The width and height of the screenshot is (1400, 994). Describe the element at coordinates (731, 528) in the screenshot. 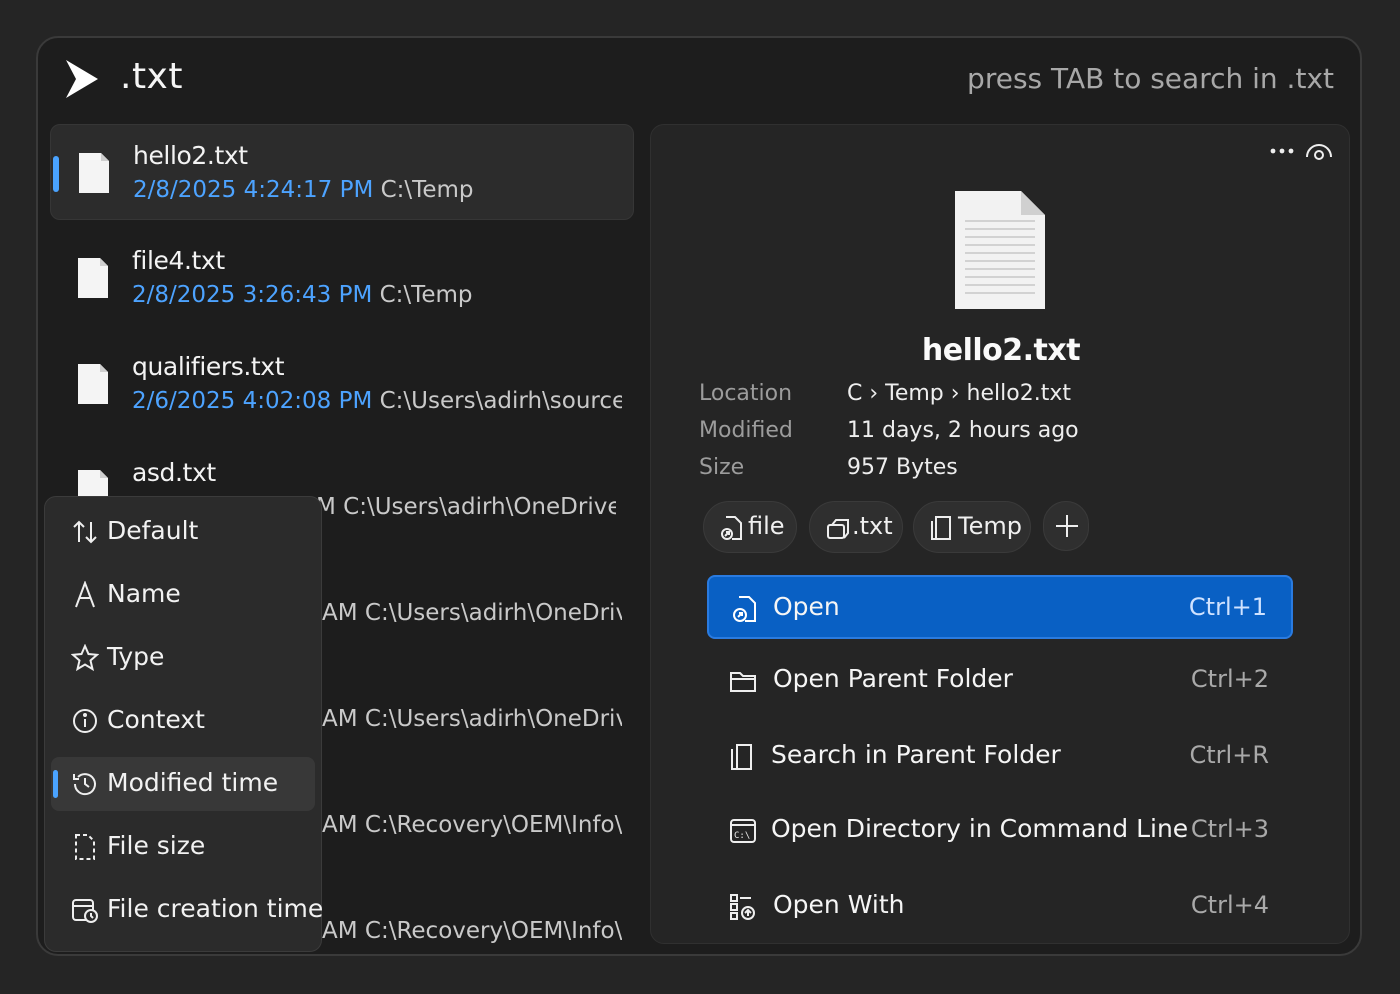

I see `file-open-icon` at that location.